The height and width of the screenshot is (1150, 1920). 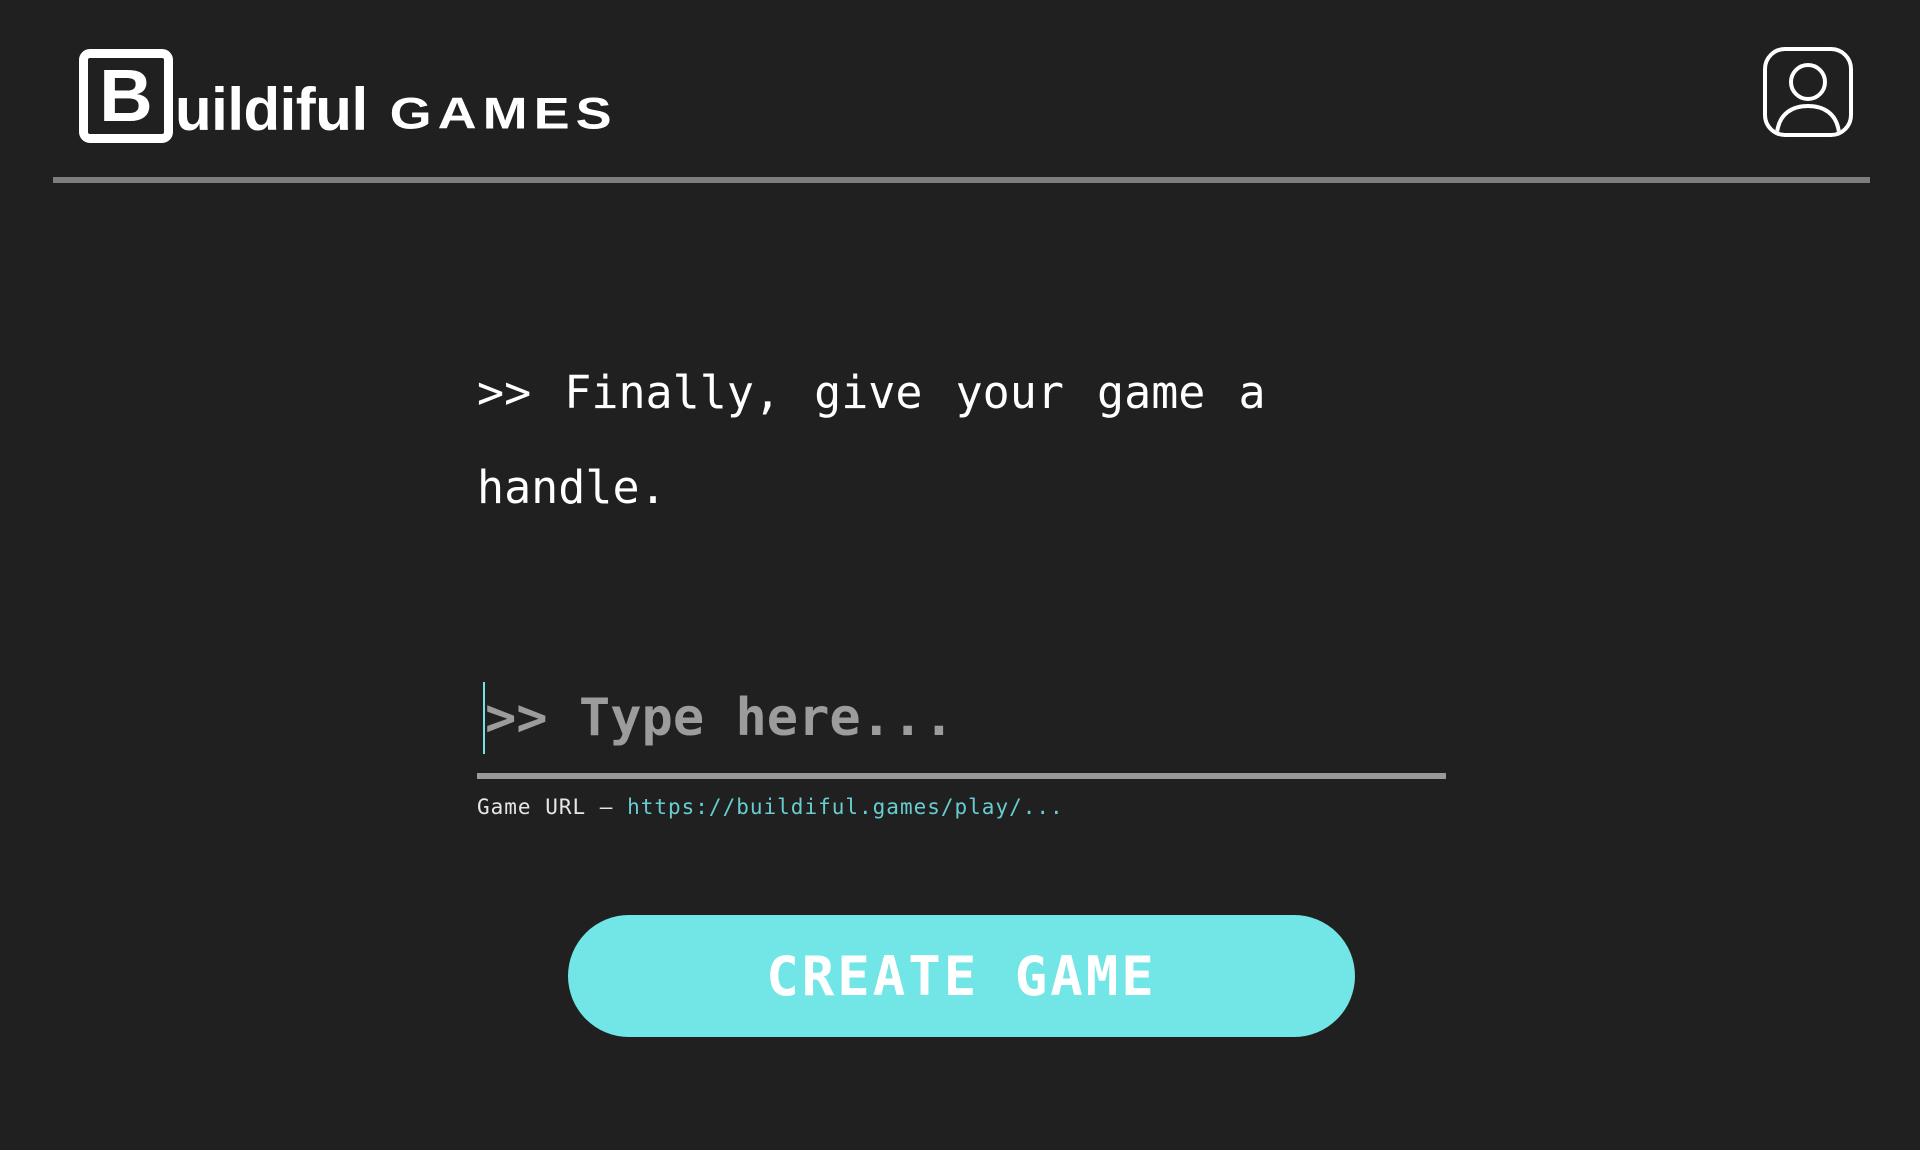 What do you see at coordinates (1808, 98) in the screenshot?
I see `user-profile-icon` at bounding box center [1808, 98].